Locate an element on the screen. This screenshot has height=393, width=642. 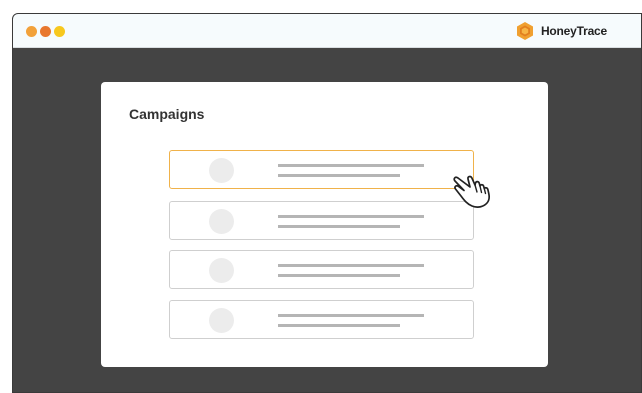
title-bar: HoneyTrace is located at coordinates (327, 31).